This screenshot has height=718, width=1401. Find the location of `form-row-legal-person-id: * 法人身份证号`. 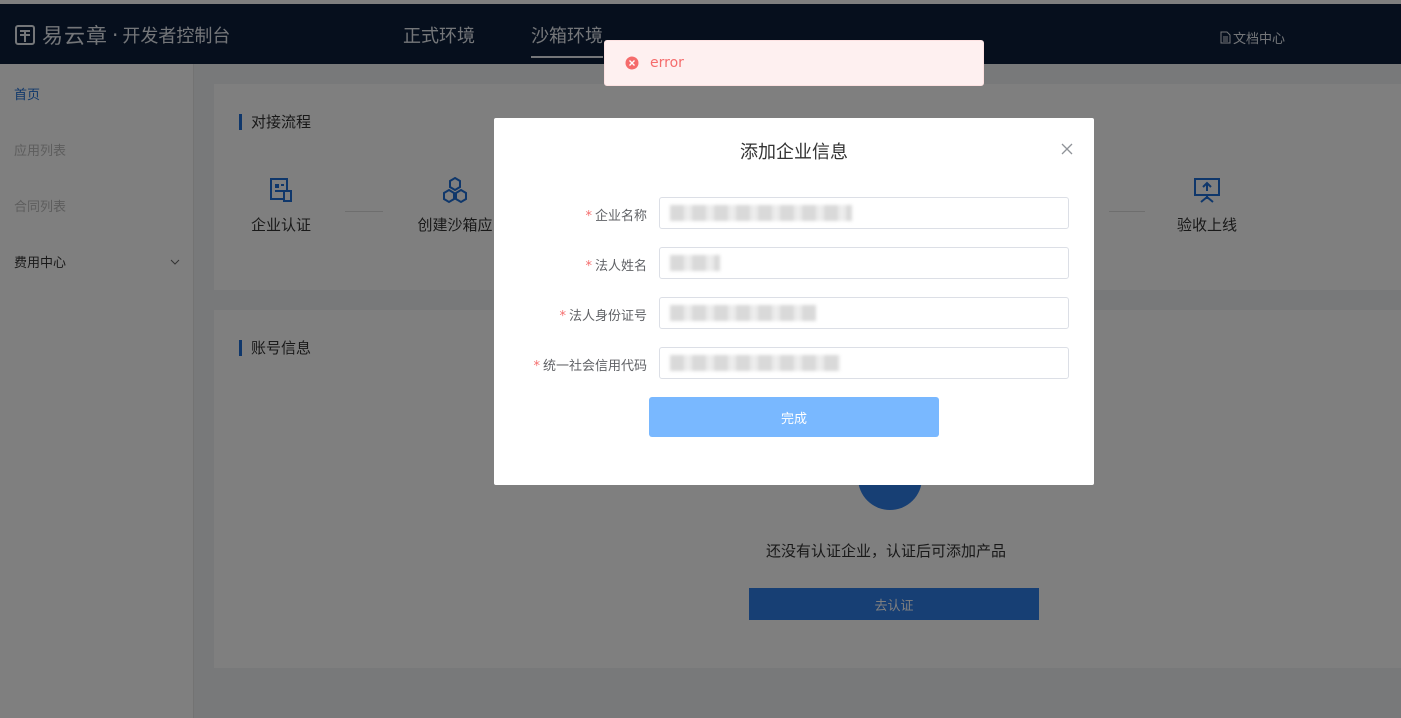

form-row-legal-person-id: * 法人身份证号 is located at coordinates (794, 313).